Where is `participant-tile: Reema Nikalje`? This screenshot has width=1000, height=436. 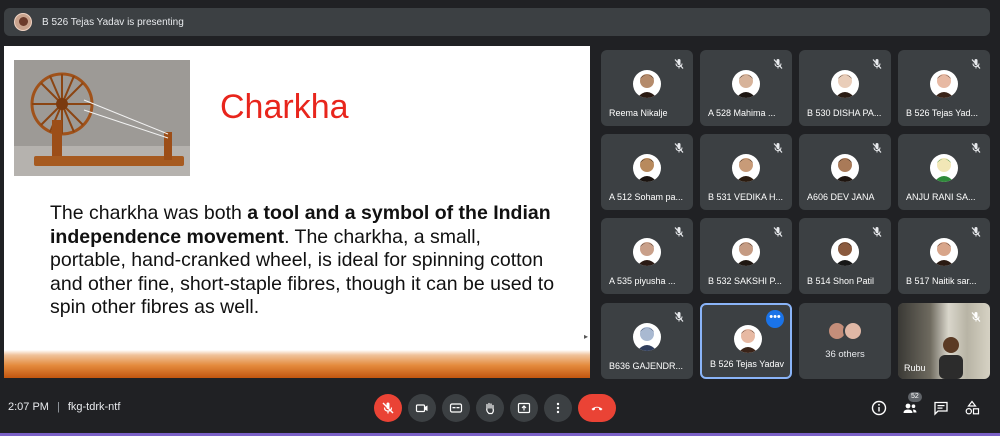
participant-tile: Reema Nikalje is located at coordinates (647, 88).